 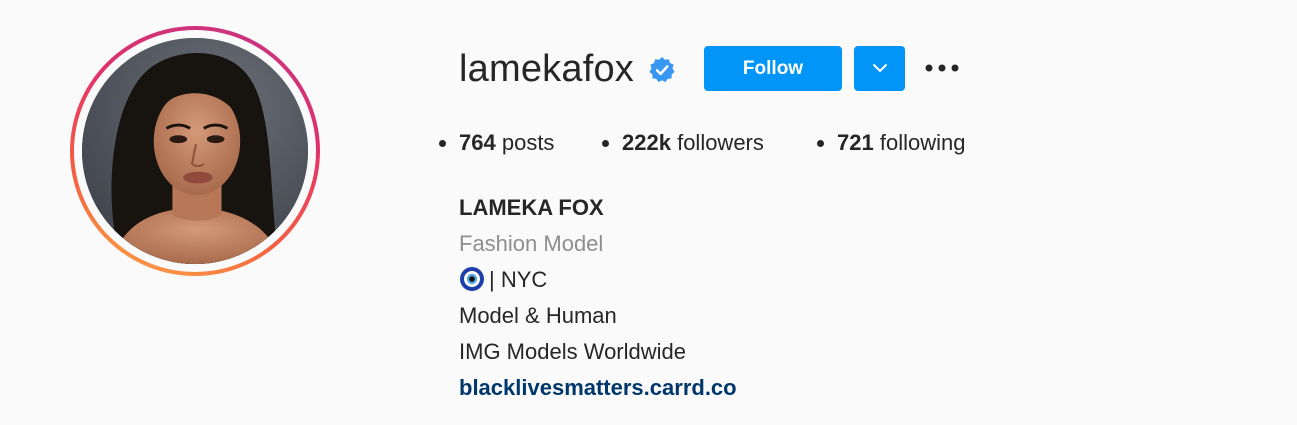 I want to click on chevron-down-icon, so click(x=880, y=68).